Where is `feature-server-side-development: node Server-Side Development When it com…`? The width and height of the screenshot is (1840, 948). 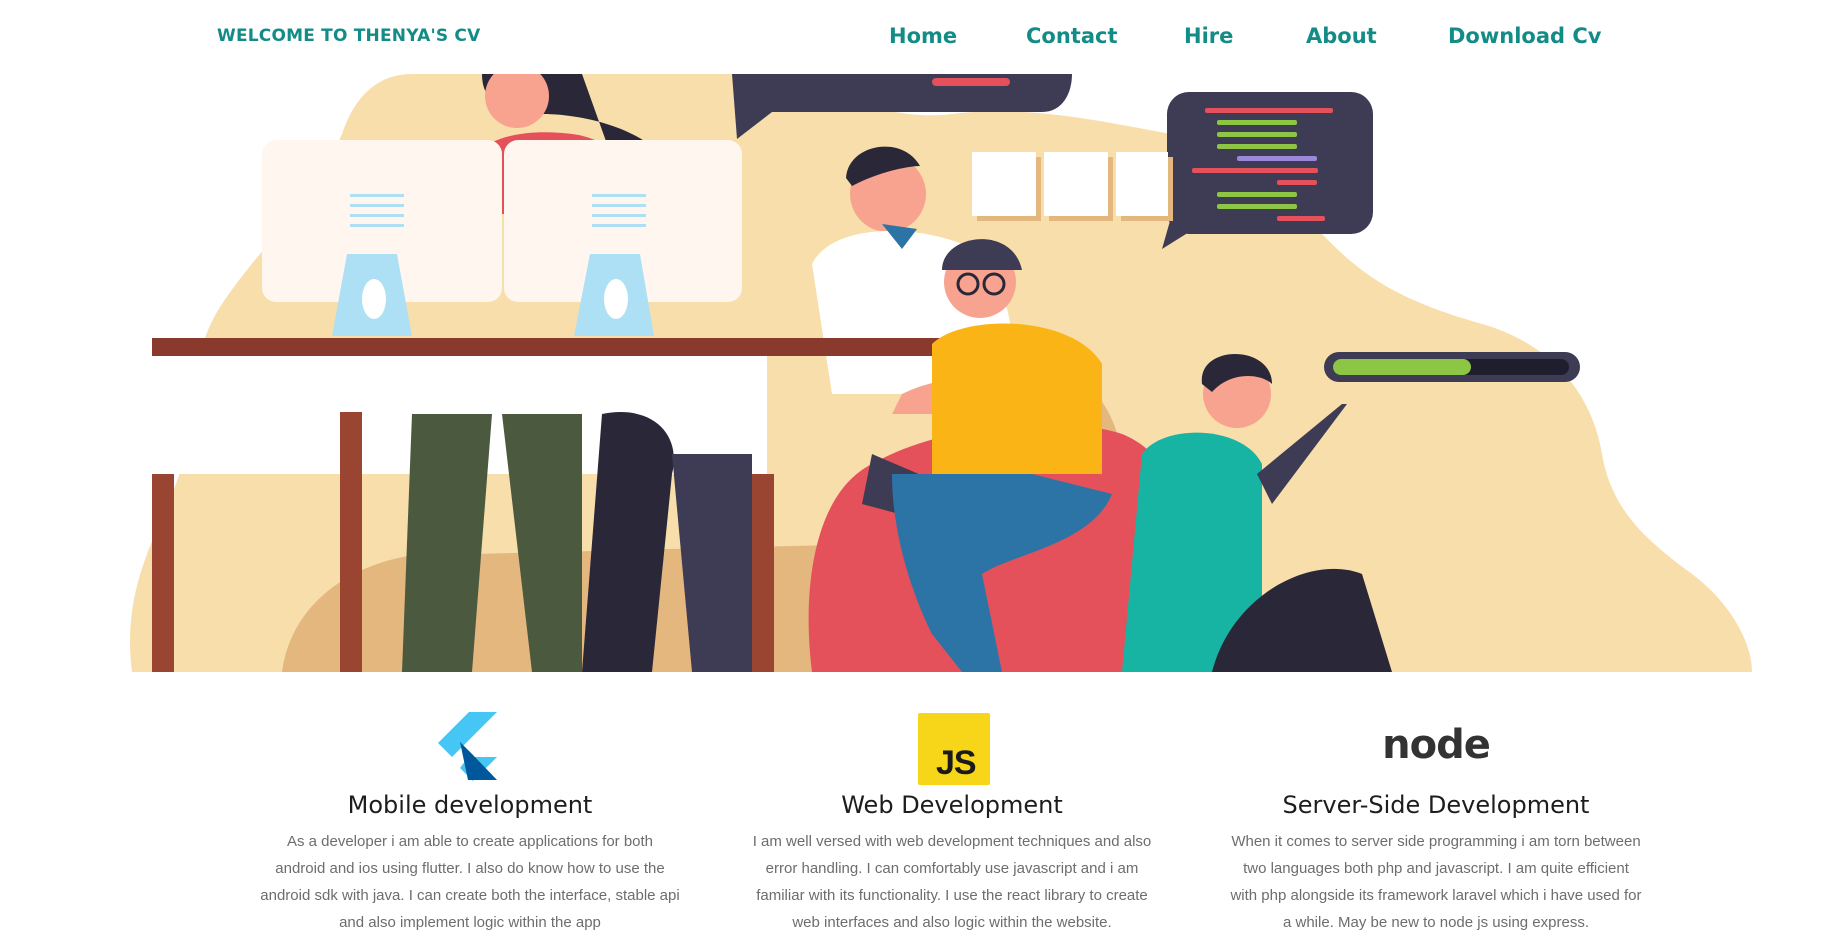
feature-server-side-development: node Server-Side Development When it com… is located at coordinates (1436, 818).